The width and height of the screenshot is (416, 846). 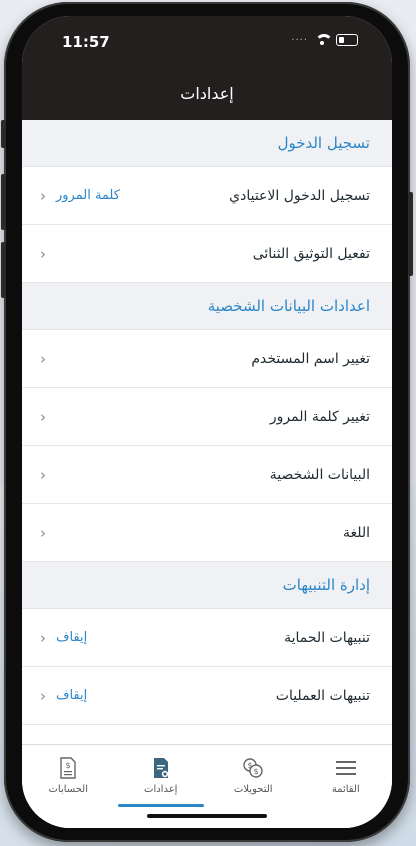 I want to click on menu-icon, so click(x=346, y=768).